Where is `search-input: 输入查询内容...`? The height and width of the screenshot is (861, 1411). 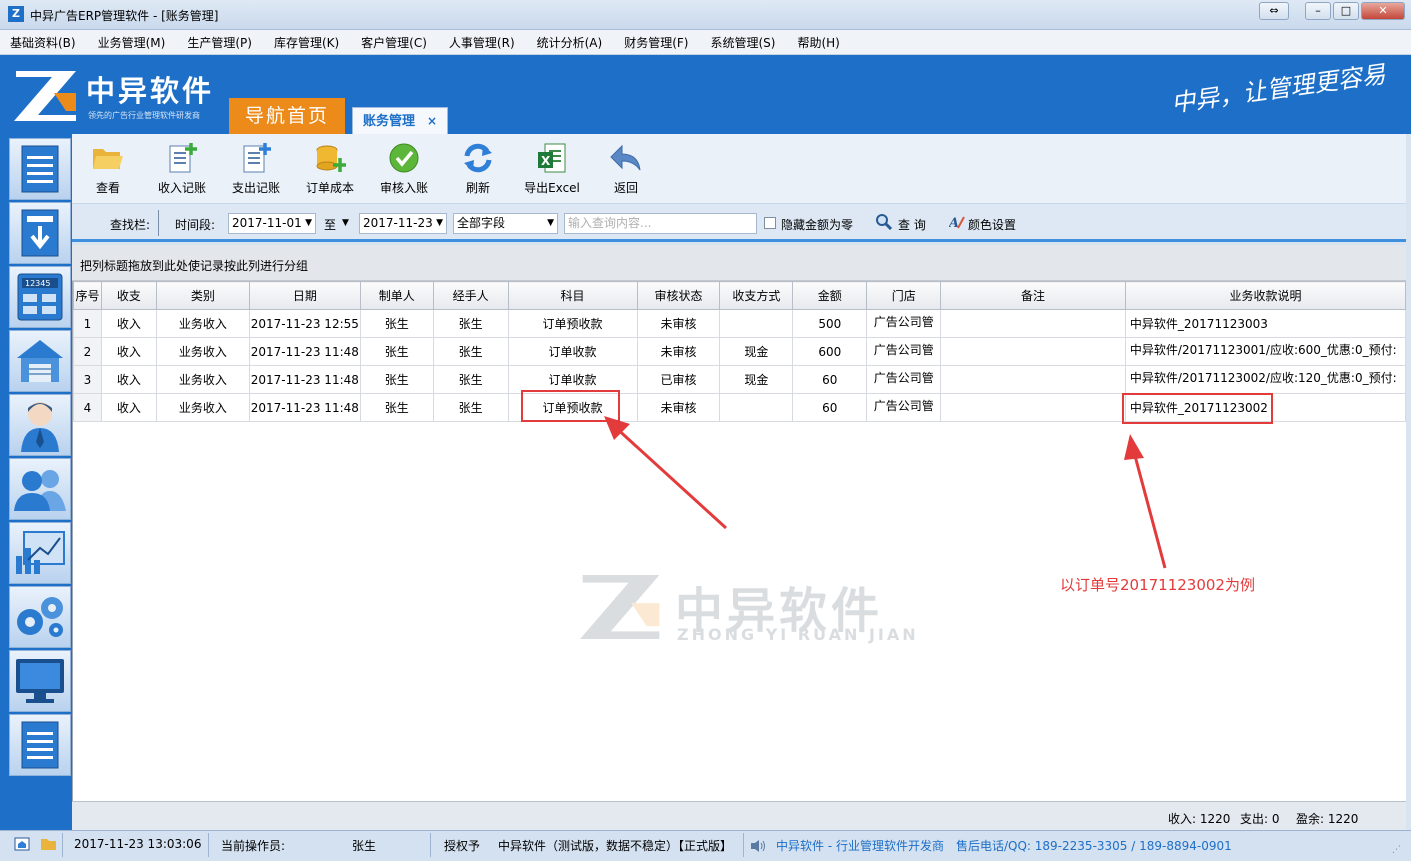 search-input: 输入查询内容... is located at coordinates (660, 223).